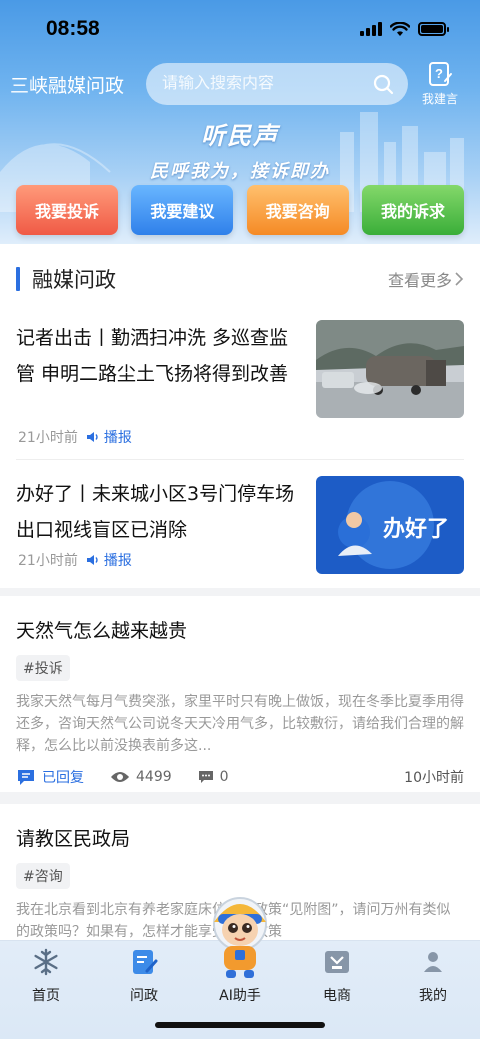 Image resolution: width=480 pixels, height=1039 pixels. I want to click on robot-avatar-icon, so click(240, 936).